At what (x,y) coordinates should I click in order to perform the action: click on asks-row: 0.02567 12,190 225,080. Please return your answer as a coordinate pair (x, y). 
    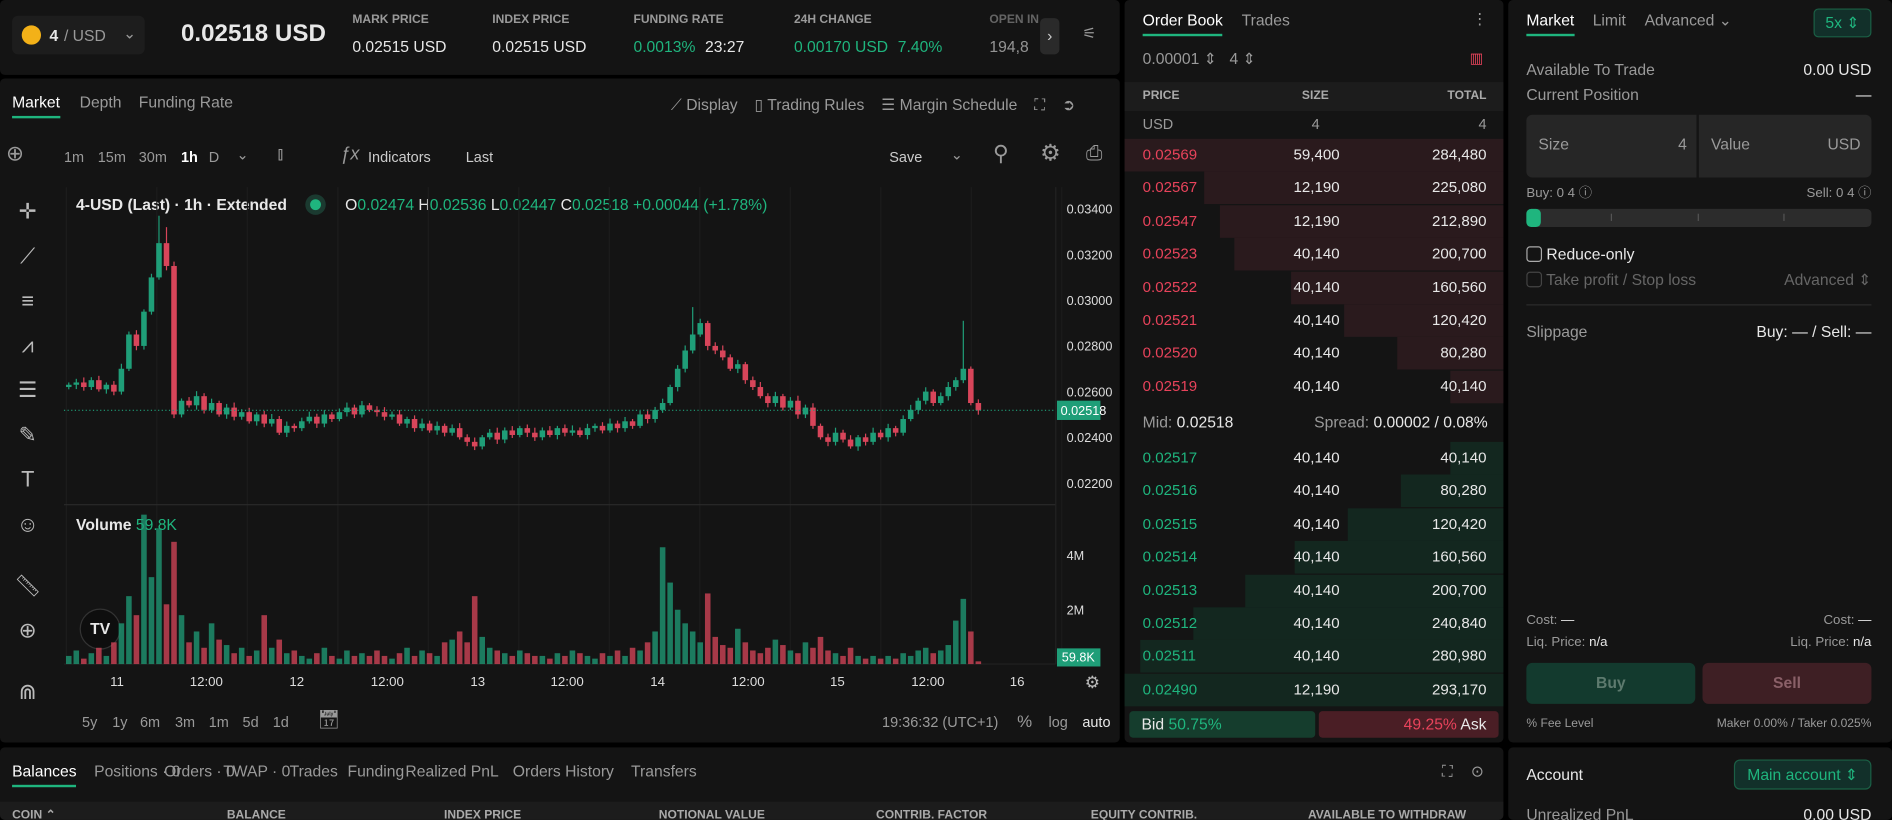
    Looking at the image, I should click on (1314, 188).